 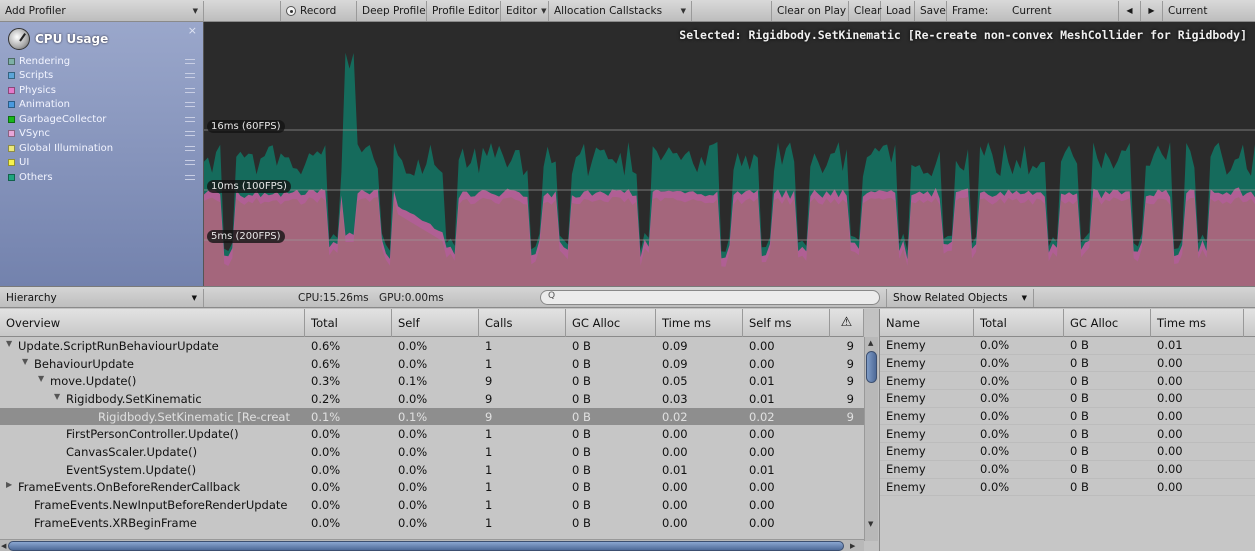 What do you see at coordinates (101, 61) in the screenshot?
I see `legend-item: Rendering` at bounding box center [101, 61].